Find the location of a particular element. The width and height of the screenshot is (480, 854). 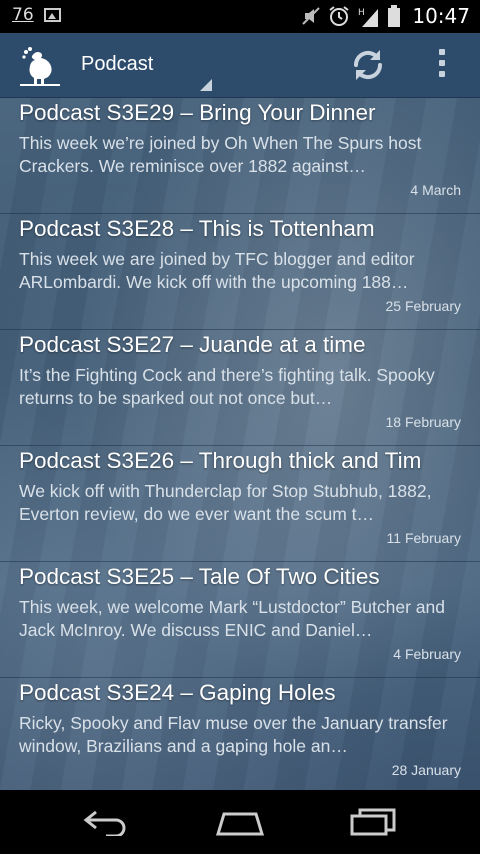

episode-title: Podcast S3E28 – This is Tottenham is located at coordinates (197, 228).